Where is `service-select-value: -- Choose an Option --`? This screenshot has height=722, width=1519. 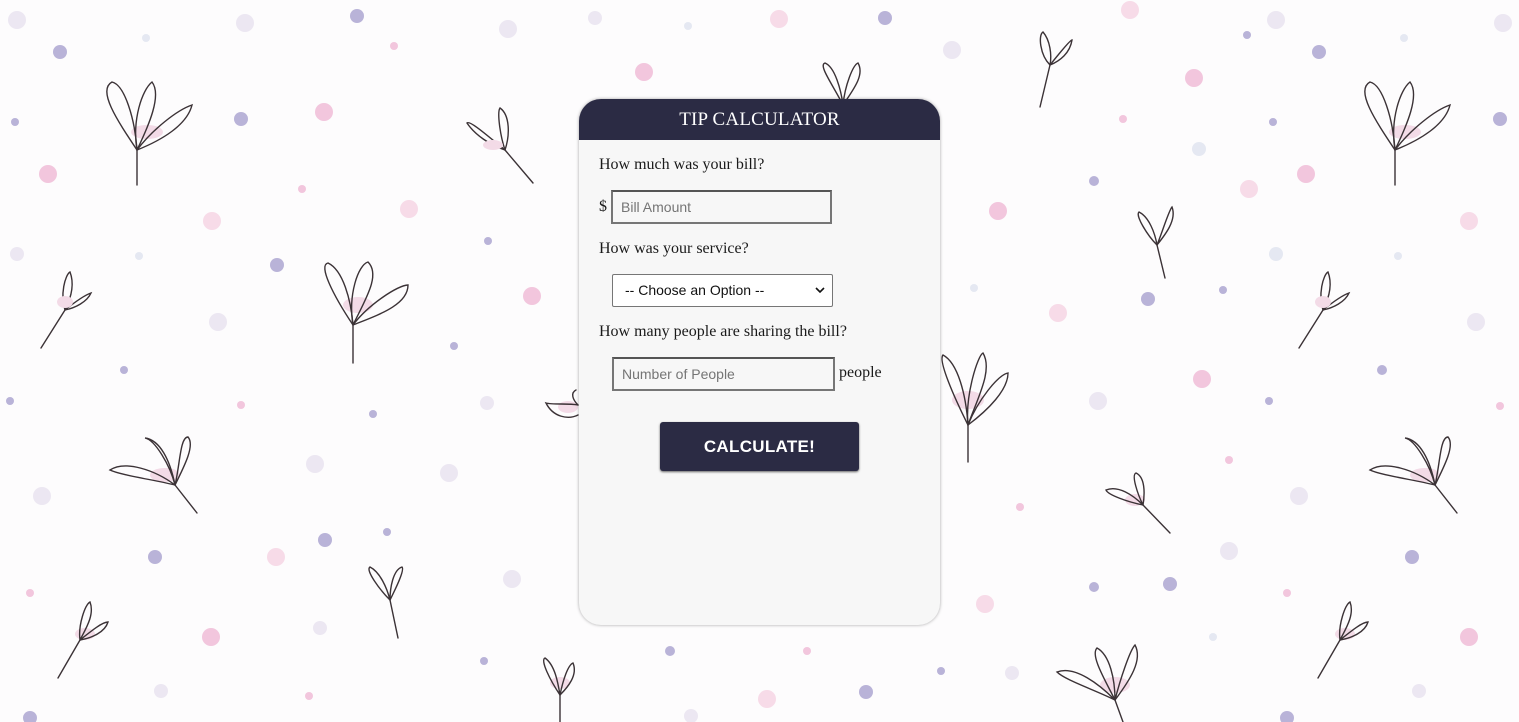 service-select-value: -- Choose an Option -- is located at coordinates (695, 290).